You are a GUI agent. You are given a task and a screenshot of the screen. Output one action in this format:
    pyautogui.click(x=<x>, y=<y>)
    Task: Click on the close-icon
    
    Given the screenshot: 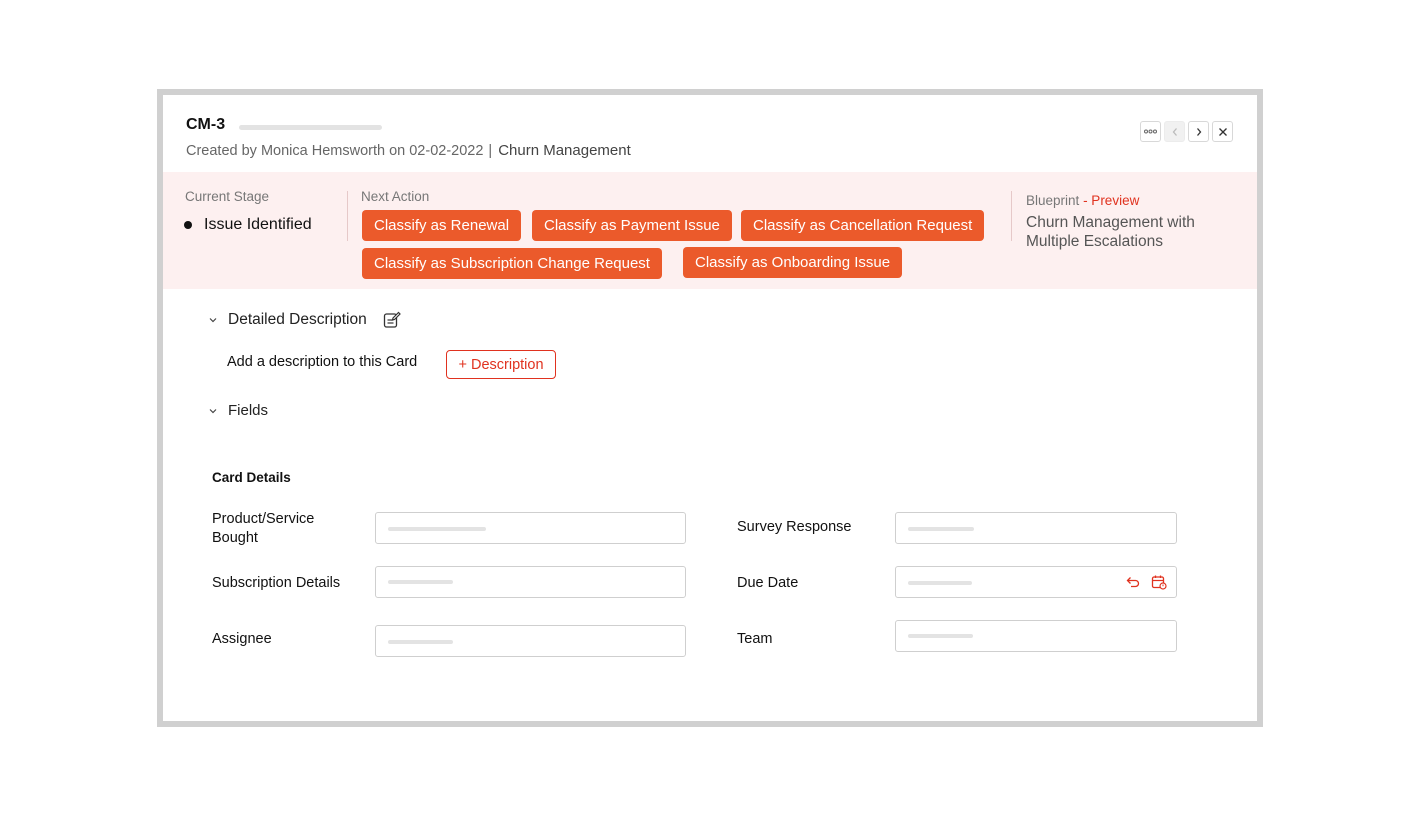 What is the action you would take?
    pyautogui.click(x=1222, y=131)
    